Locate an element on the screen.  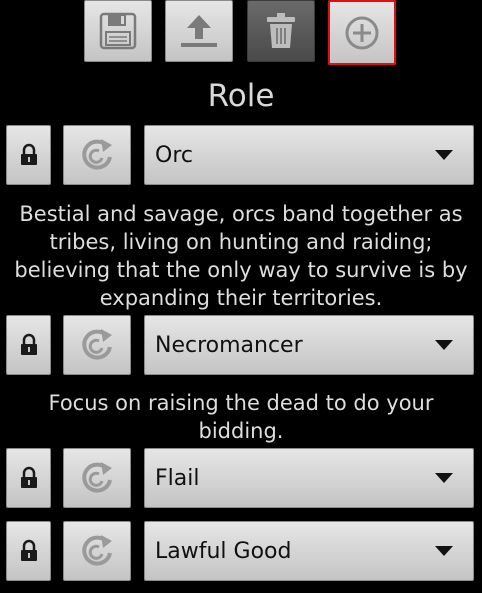
weapon-select: Flail is located at coordinates (309, 478).